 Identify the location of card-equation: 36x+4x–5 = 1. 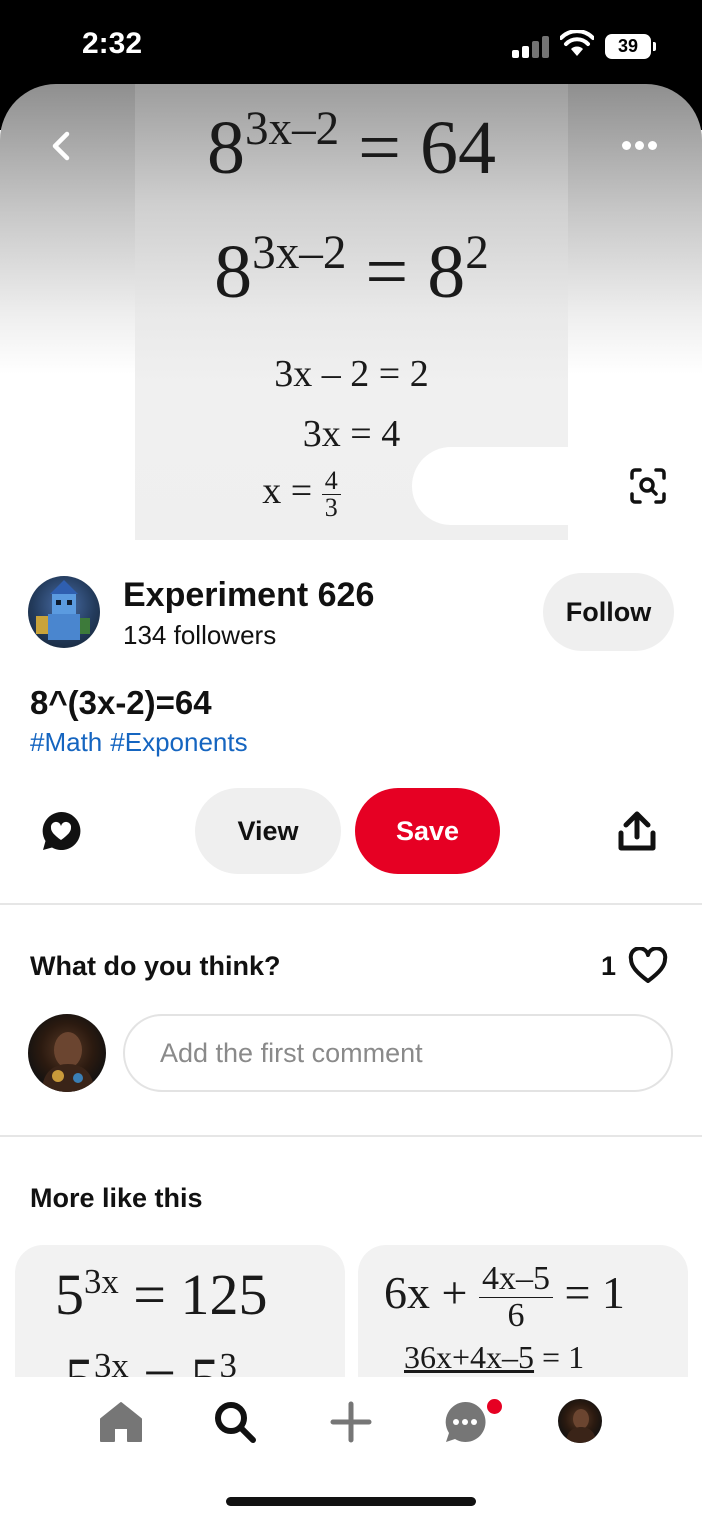
(494, 1357).